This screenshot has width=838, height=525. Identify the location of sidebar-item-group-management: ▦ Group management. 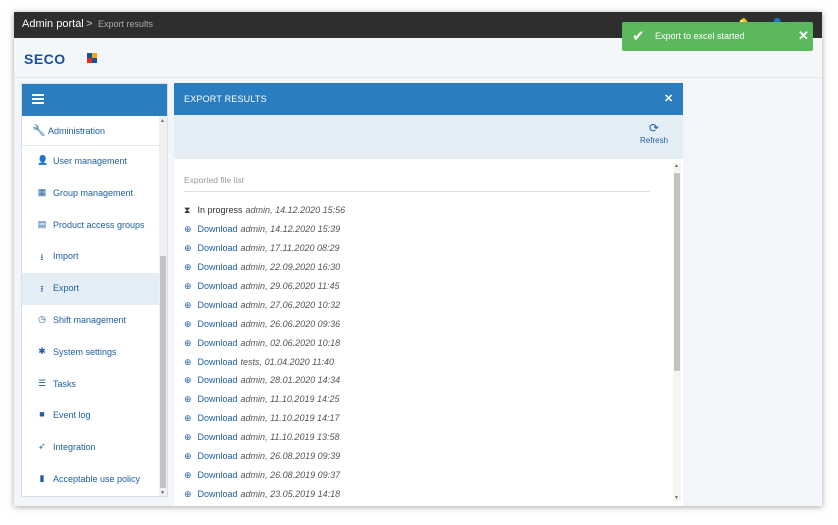
(94, 194).